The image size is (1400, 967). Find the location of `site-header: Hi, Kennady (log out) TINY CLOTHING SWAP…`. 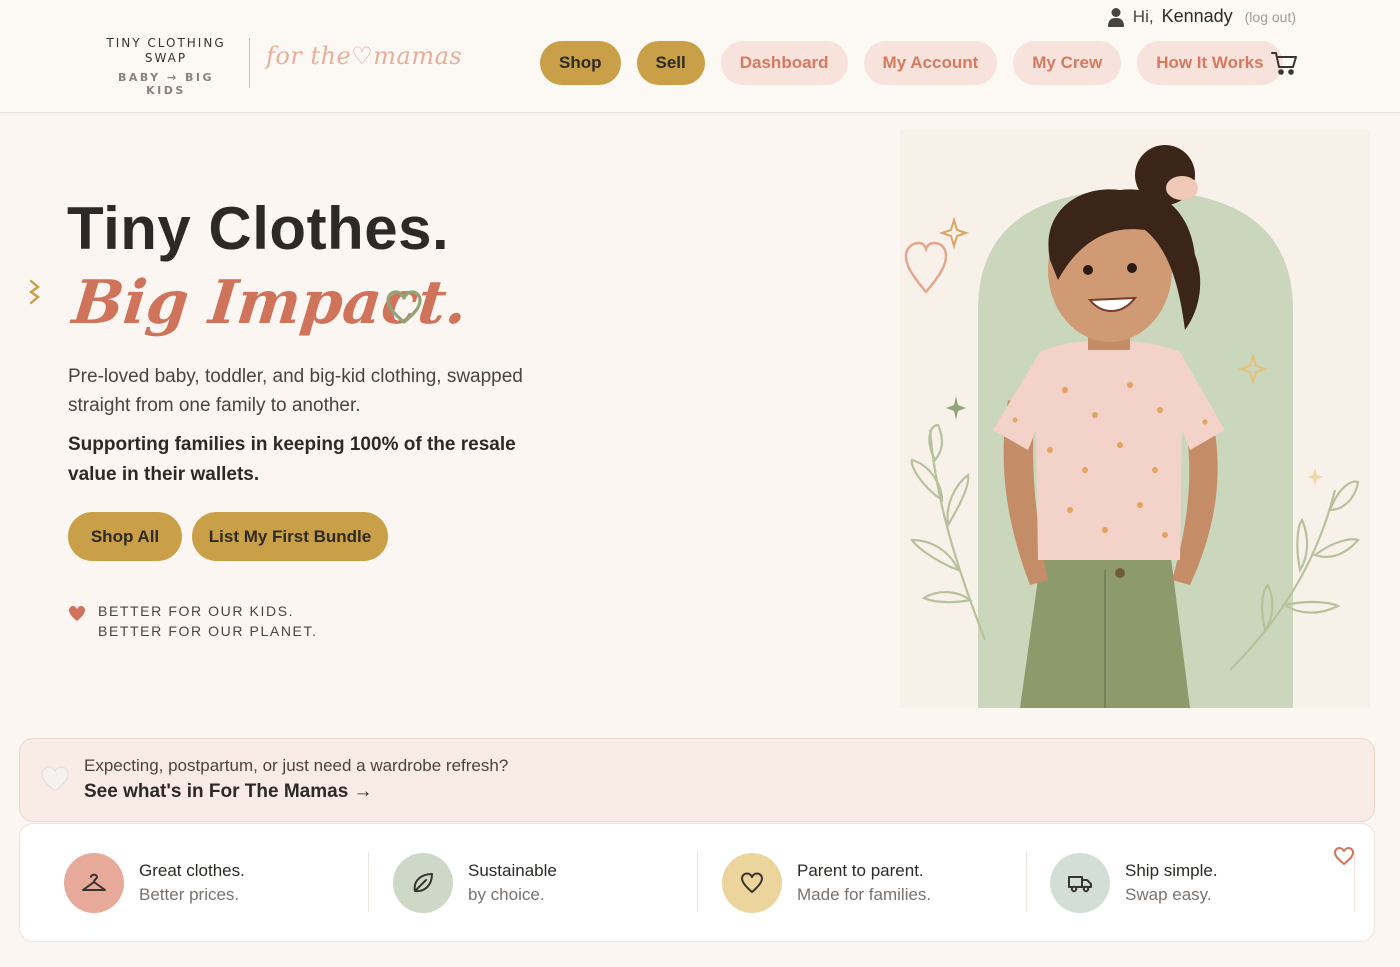

site-header: Hi, Kennady (log out) TINY CLOTHING SWAP… is located at coordinates (700, 56).